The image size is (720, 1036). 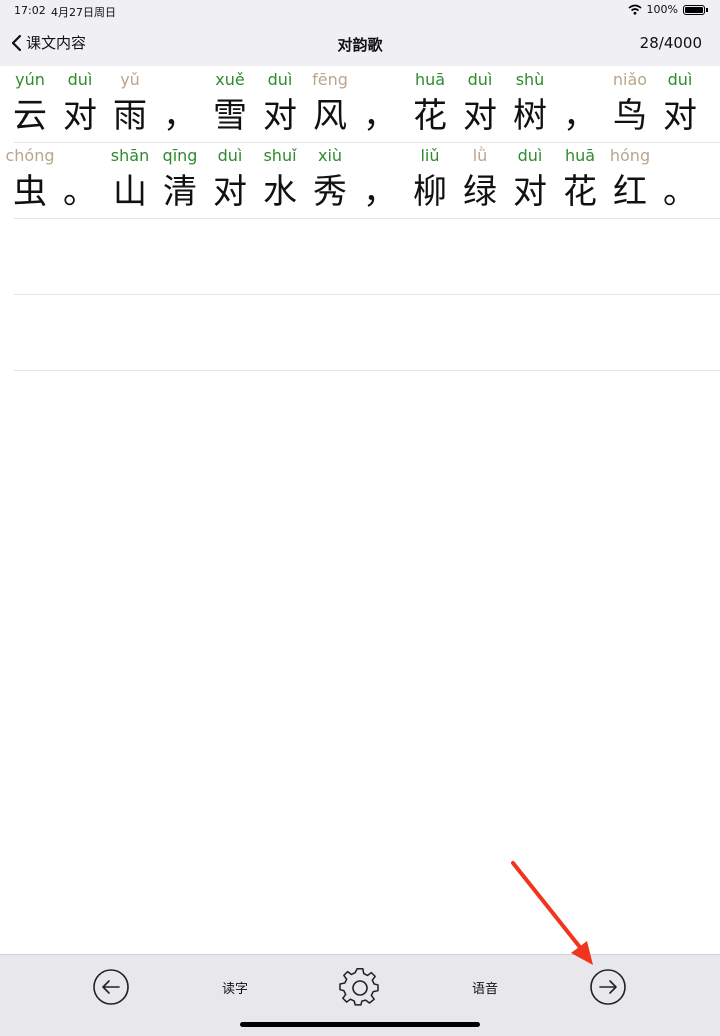 I want to click on hanzi: 鸟, so click(x=630, y=116).